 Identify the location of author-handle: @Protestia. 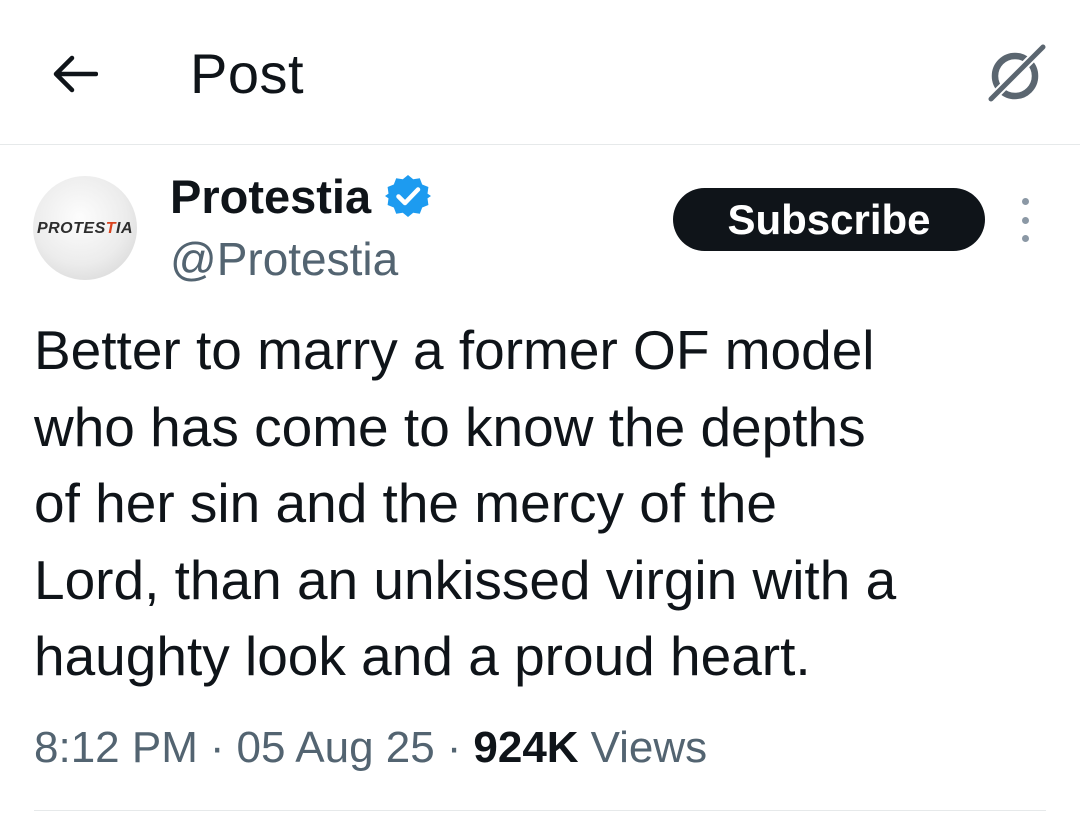
(284, 259).